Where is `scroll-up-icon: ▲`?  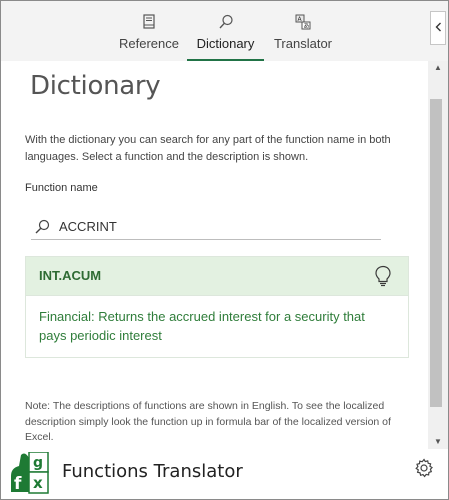 scroll-up-icon: ▲ is located at coordinates (438, 68).